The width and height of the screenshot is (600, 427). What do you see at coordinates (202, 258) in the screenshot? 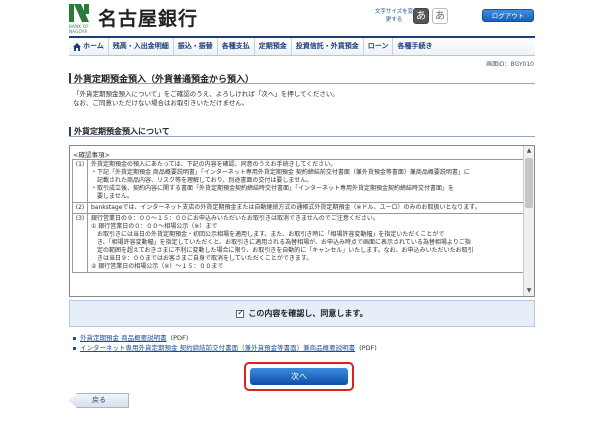
I see `notice-line: きは当日９：００まではお客さまご自身で取消をしていただくことができます。` at bounding box center [202, 258].